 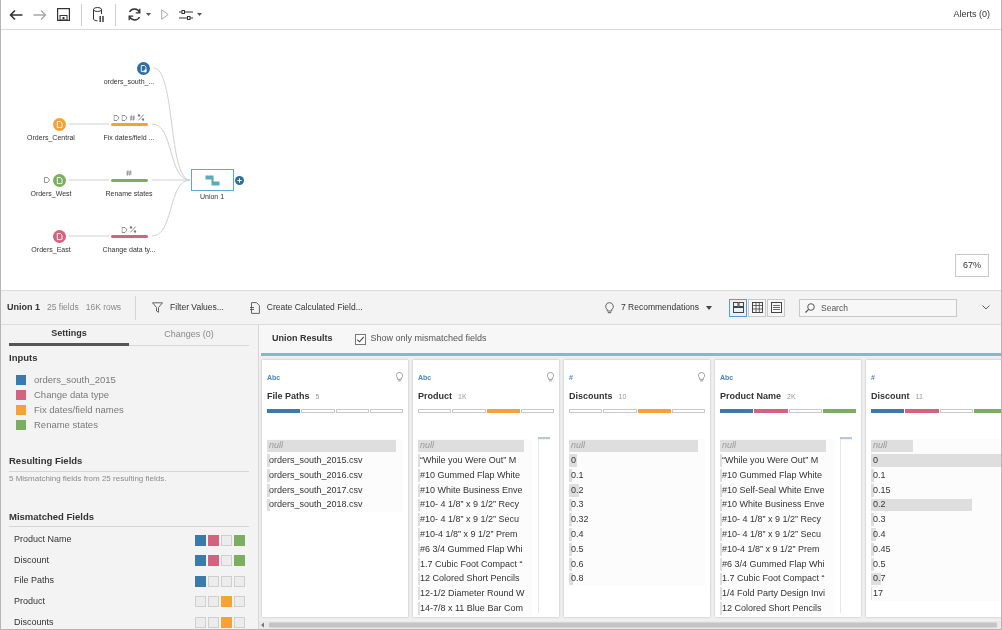 What do you see at coordinates (40, 14) in the screenshot?
I see `forward-arrow-icon` at bounding box center [40, 14].